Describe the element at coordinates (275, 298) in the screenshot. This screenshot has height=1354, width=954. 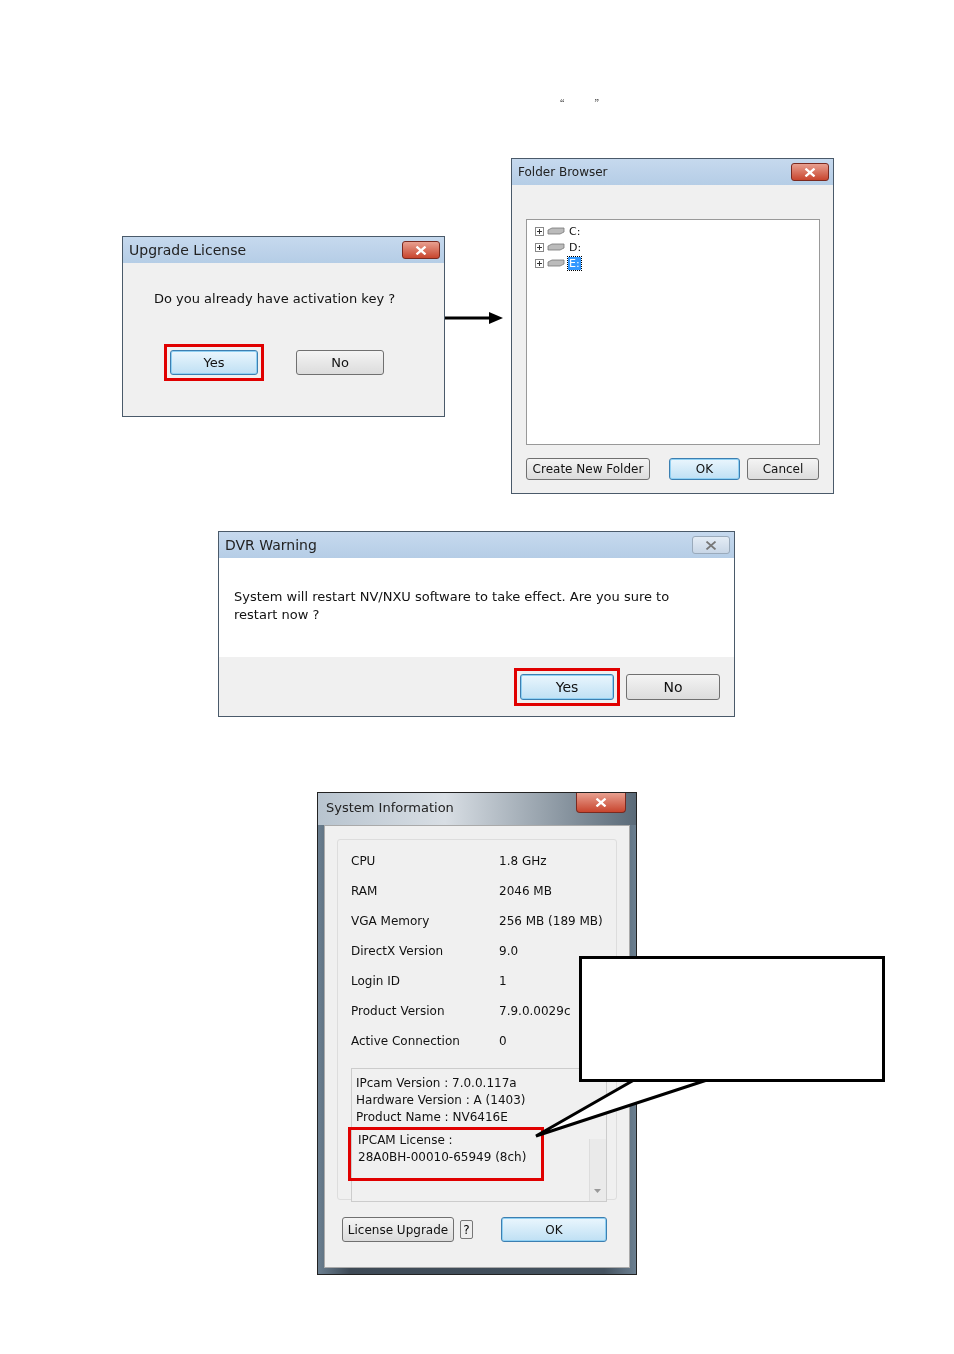
I see `dialog-message: Do you already have activation key ?` at that location.